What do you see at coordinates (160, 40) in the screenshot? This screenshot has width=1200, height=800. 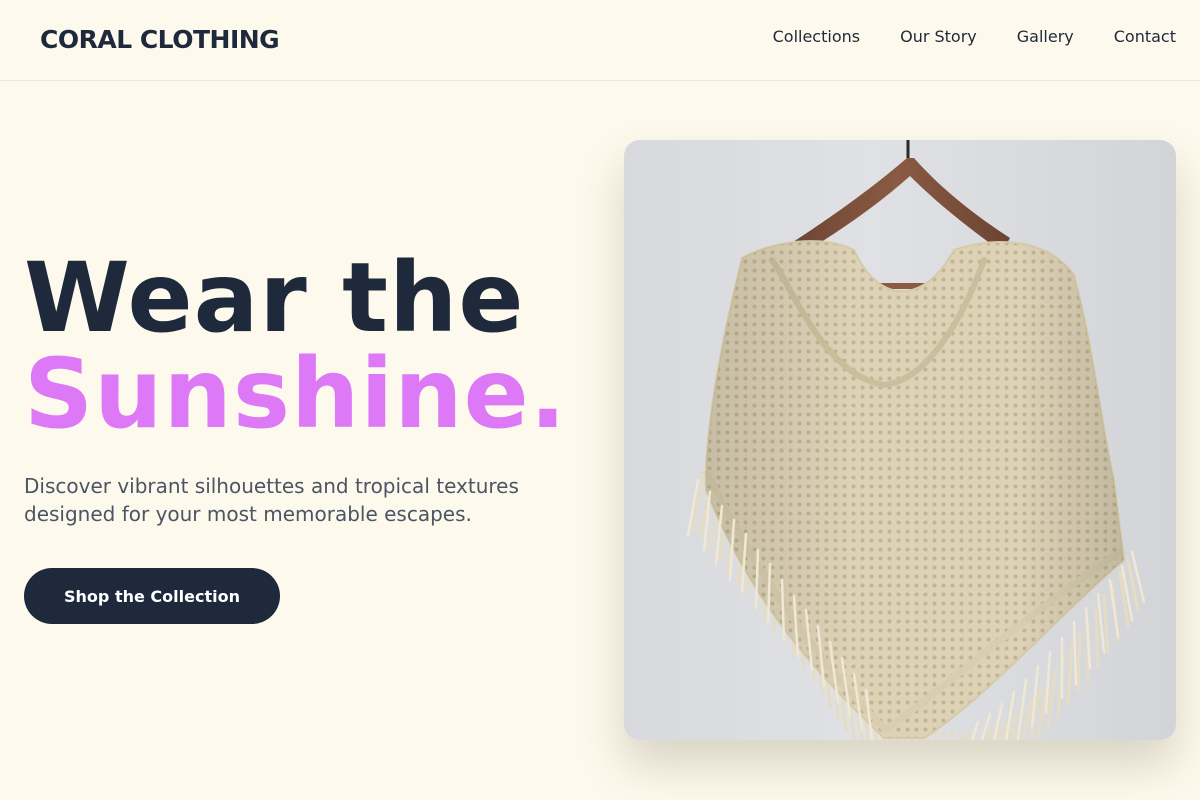 I see `brand-logo: CORAL CLOTHING` at bounding box center [160, 40].